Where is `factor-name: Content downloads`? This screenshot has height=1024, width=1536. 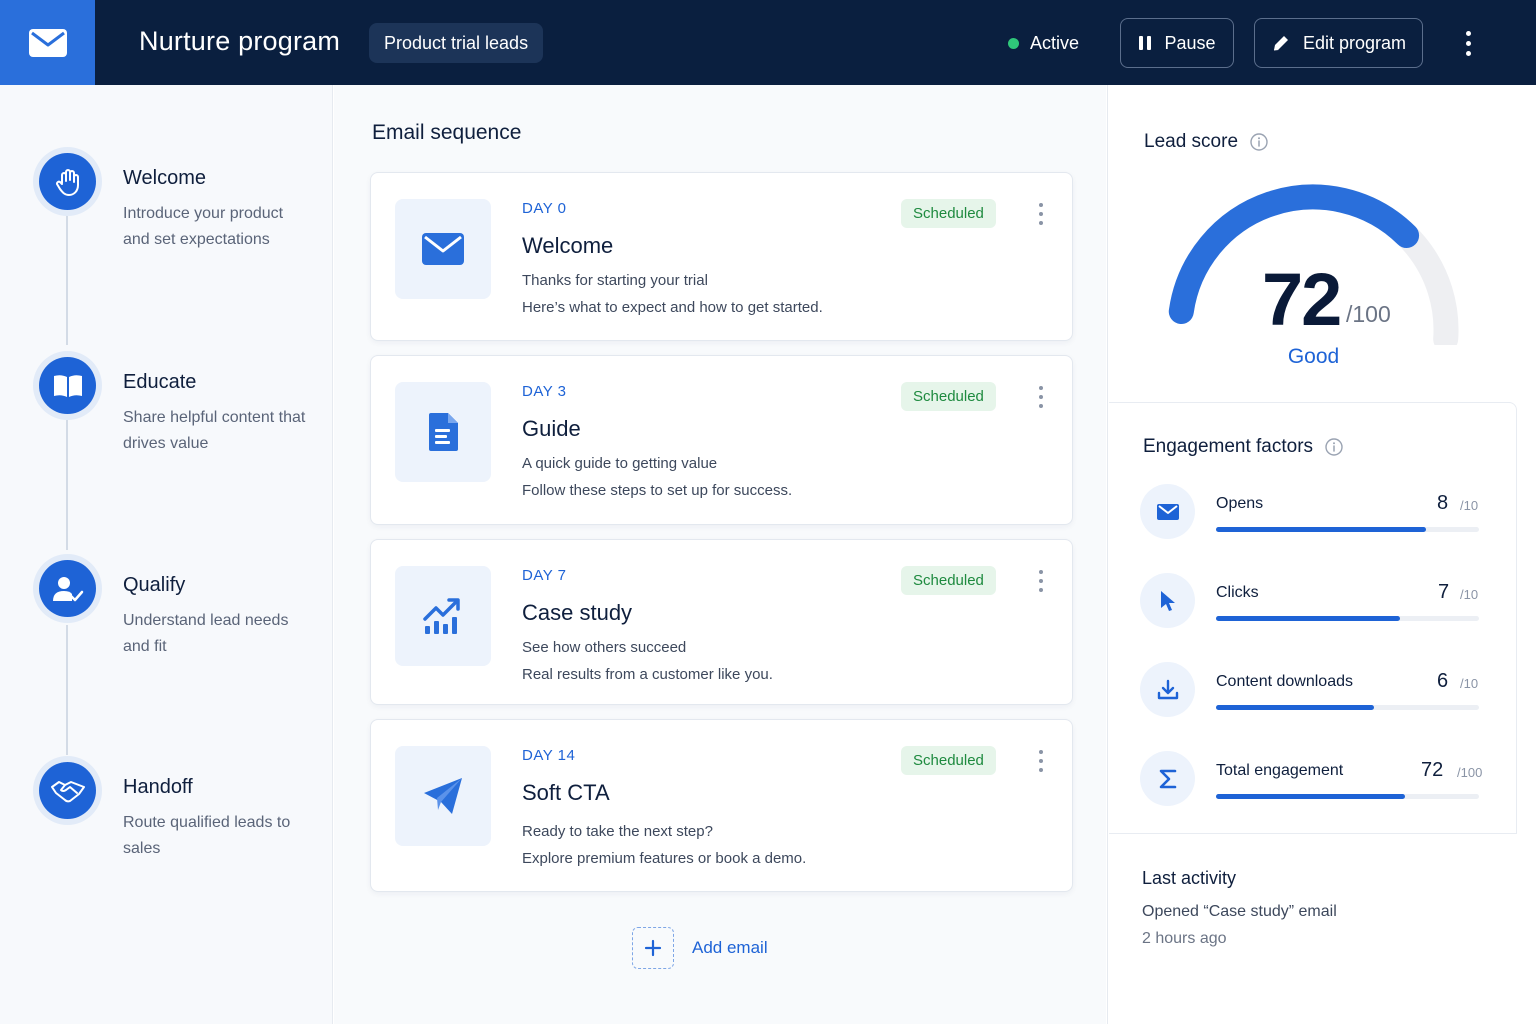
factor-name: Content downloads is located at coordinates (1284, 681).